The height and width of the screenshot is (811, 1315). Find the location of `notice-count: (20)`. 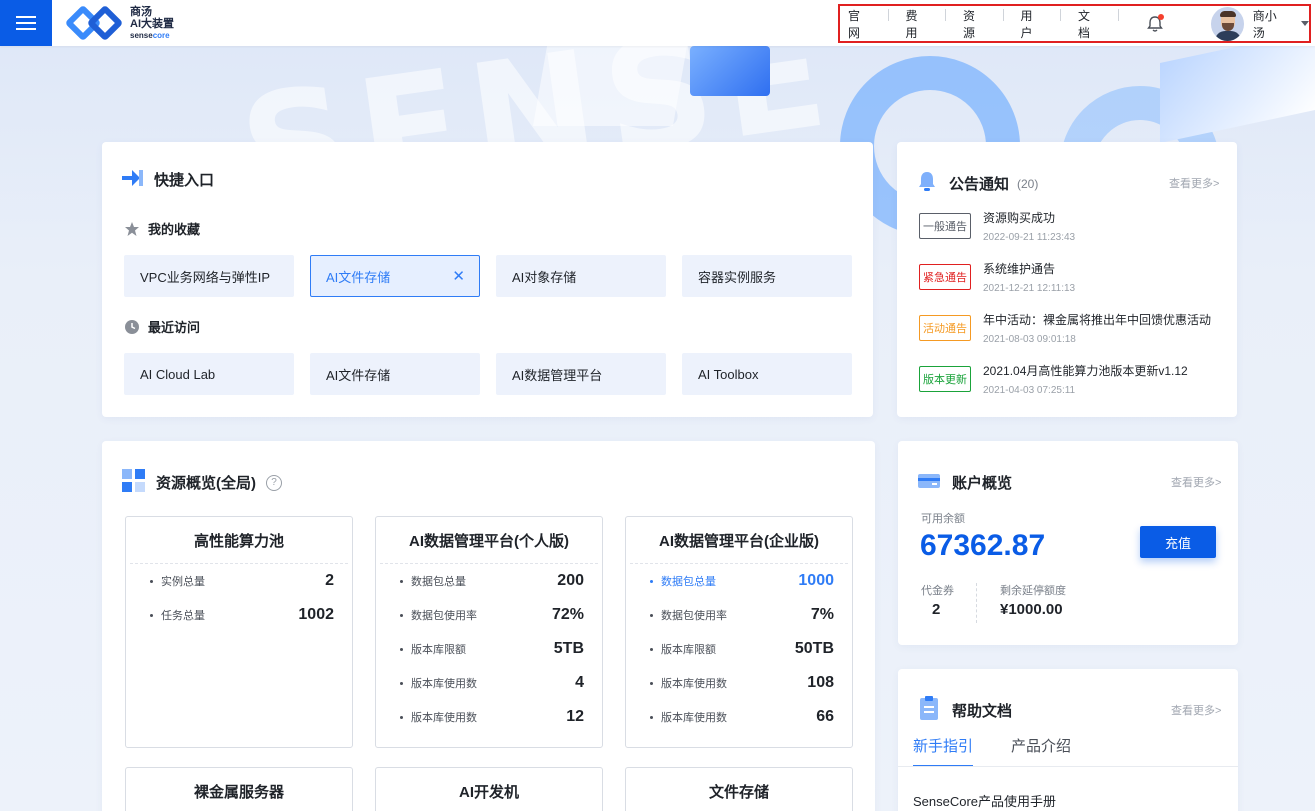

notice-count: (20) is located at coordinates (1028, 183).